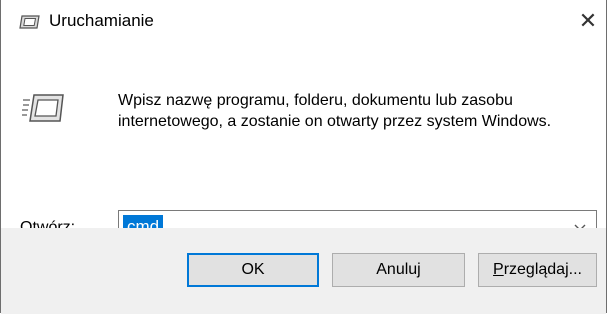  I want to click on ok-button: OK, so click(253, 270).